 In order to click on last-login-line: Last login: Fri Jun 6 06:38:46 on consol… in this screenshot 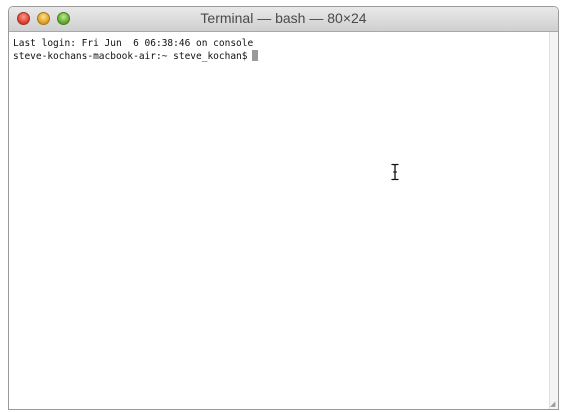, I will do `click(133, 43)`.